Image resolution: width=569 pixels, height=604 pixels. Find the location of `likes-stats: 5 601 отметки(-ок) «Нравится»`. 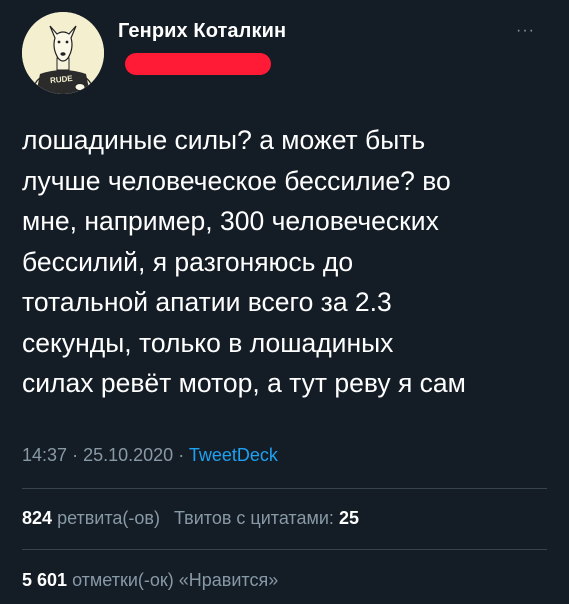

likes-stats: 5 601 отметки(-ок) «Нравится» is located at coordinates (150, 580).